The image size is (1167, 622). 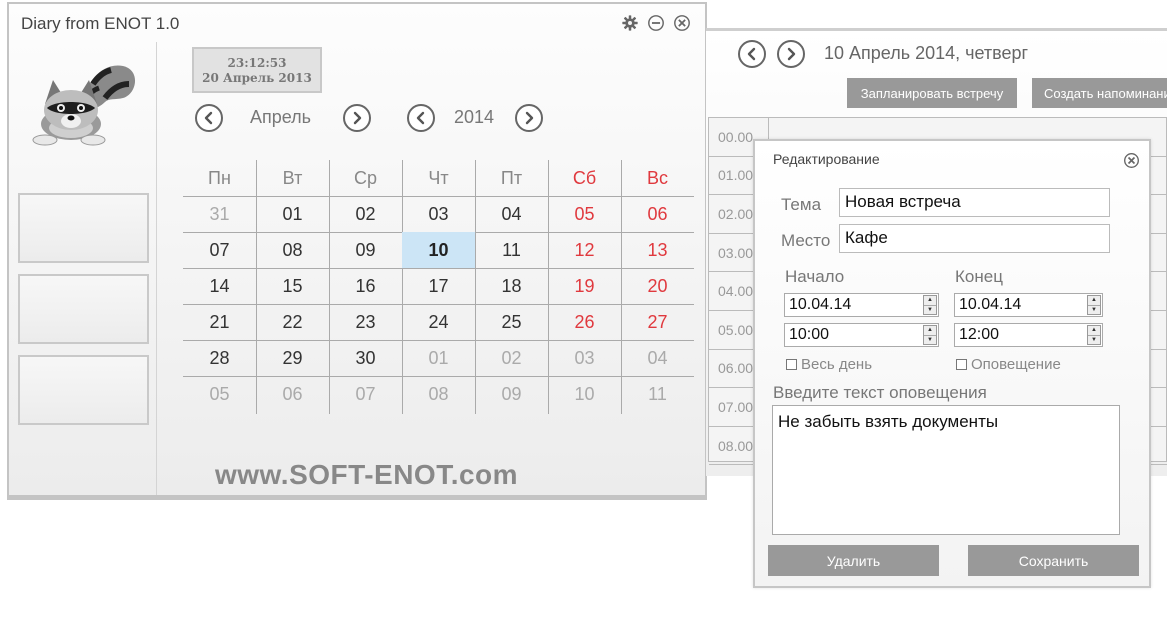 I want to click on chevron-left-icon, so click(x=420, y=118).